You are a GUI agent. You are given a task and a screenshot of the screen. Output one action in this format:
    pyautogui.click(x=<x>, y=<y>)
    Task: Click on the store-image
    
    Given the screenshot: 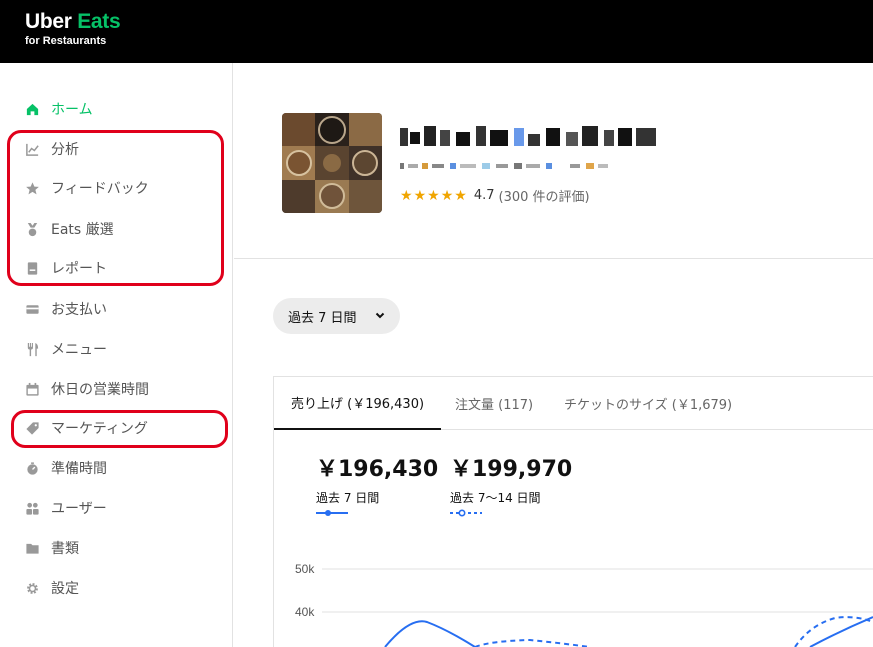 What is the action you would take?
    pyautogui.click(x=332, y=163)
    